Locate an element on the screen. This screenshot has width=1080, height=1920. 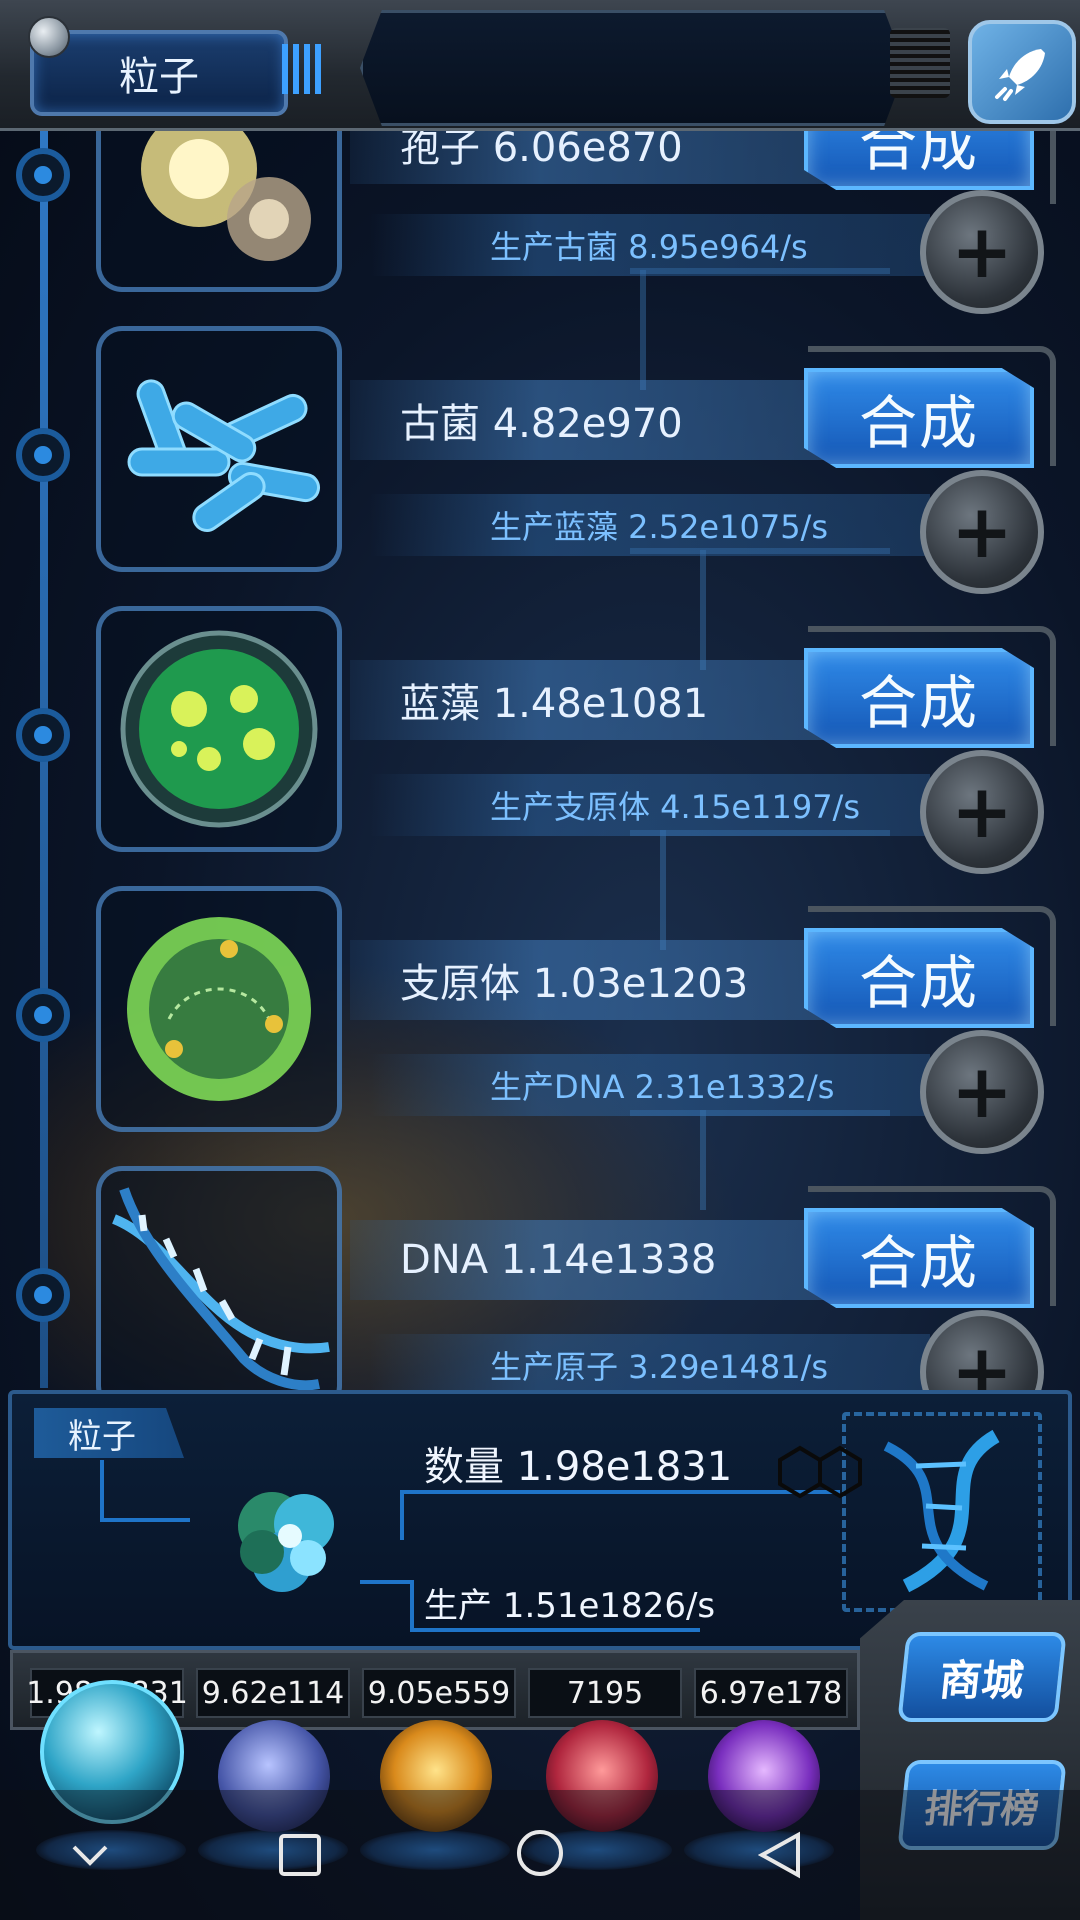
archaea-image is located at coordinates (219, 449).